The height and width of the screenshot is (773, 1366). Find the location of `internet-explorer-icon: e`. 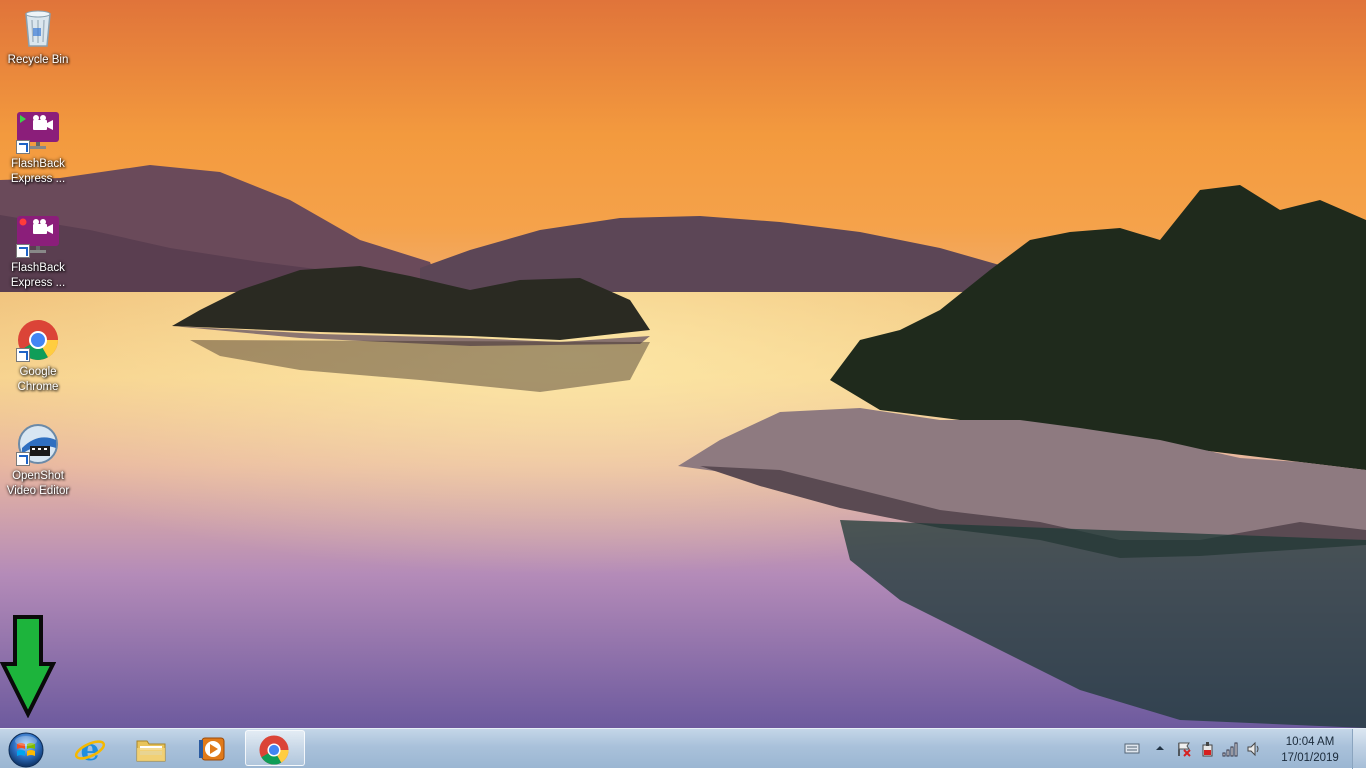

internet-explorer-icon: e is located at coordinates (90, 749).